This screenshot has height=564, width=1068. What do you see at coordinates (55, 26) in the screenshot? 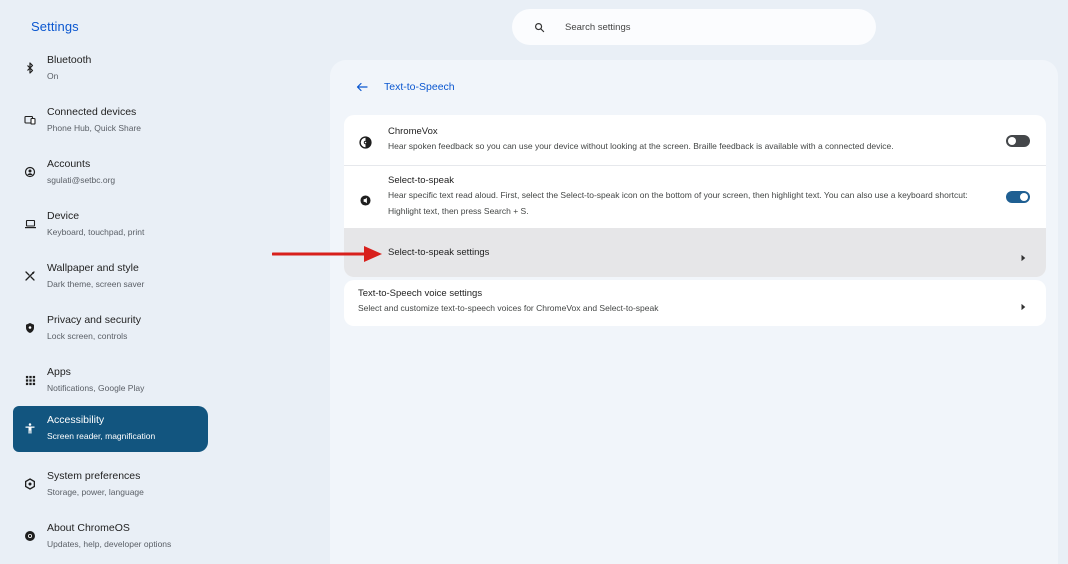
I see `app-title: Settings` at bounding box center [55, 26].